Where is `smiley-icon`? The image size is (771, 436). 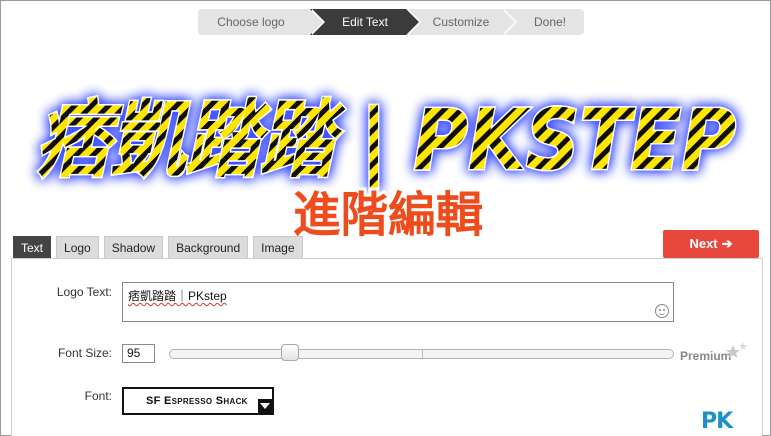 smiley-icon is located at coordinates (662, 311).